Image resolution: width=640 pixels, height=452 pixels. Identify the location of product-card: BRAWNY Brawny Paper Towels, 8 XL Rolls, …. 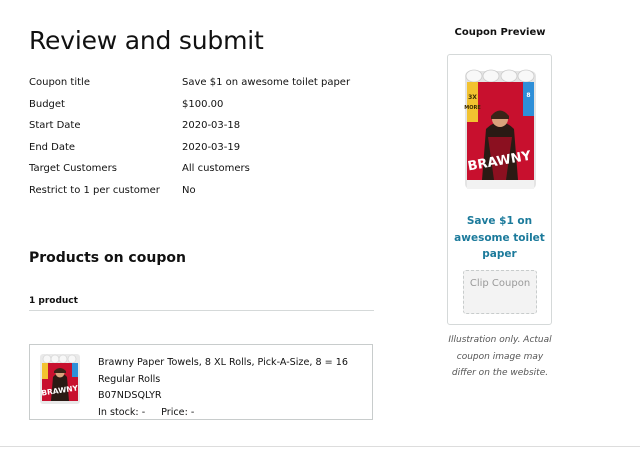
(201, 382).